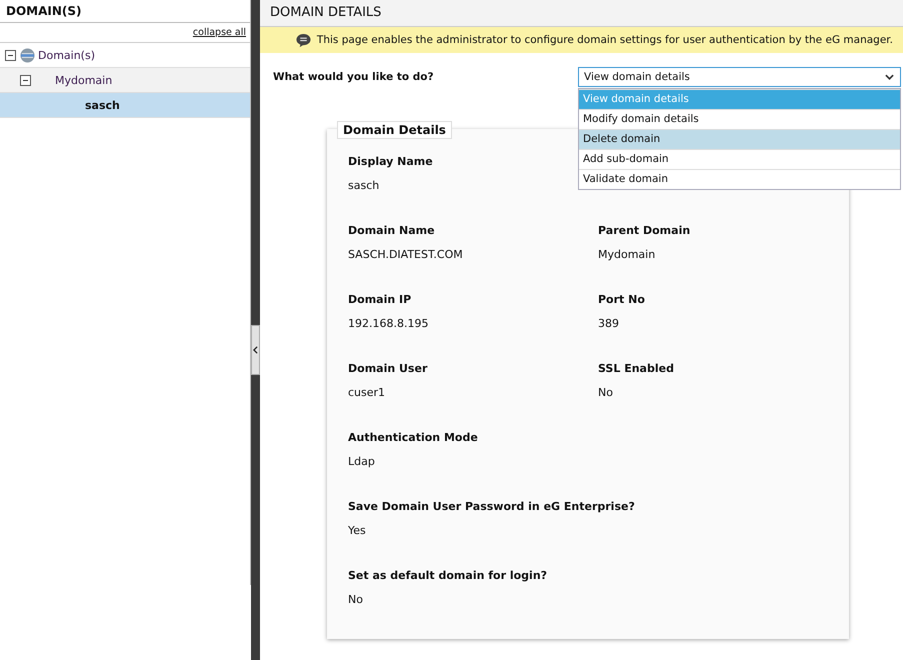 This screenshot has height=660, width=903. Describe the element at coordinates (388, 323) in the screenshot. I see `field-value: 192.168.8.195` at that location.